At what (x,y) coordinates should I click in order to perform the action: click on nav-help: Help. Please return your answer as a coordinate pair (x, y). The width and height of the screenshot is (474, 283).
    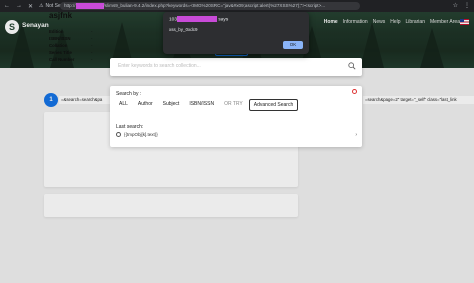
    Looking at the image, I should click on (395, 22).